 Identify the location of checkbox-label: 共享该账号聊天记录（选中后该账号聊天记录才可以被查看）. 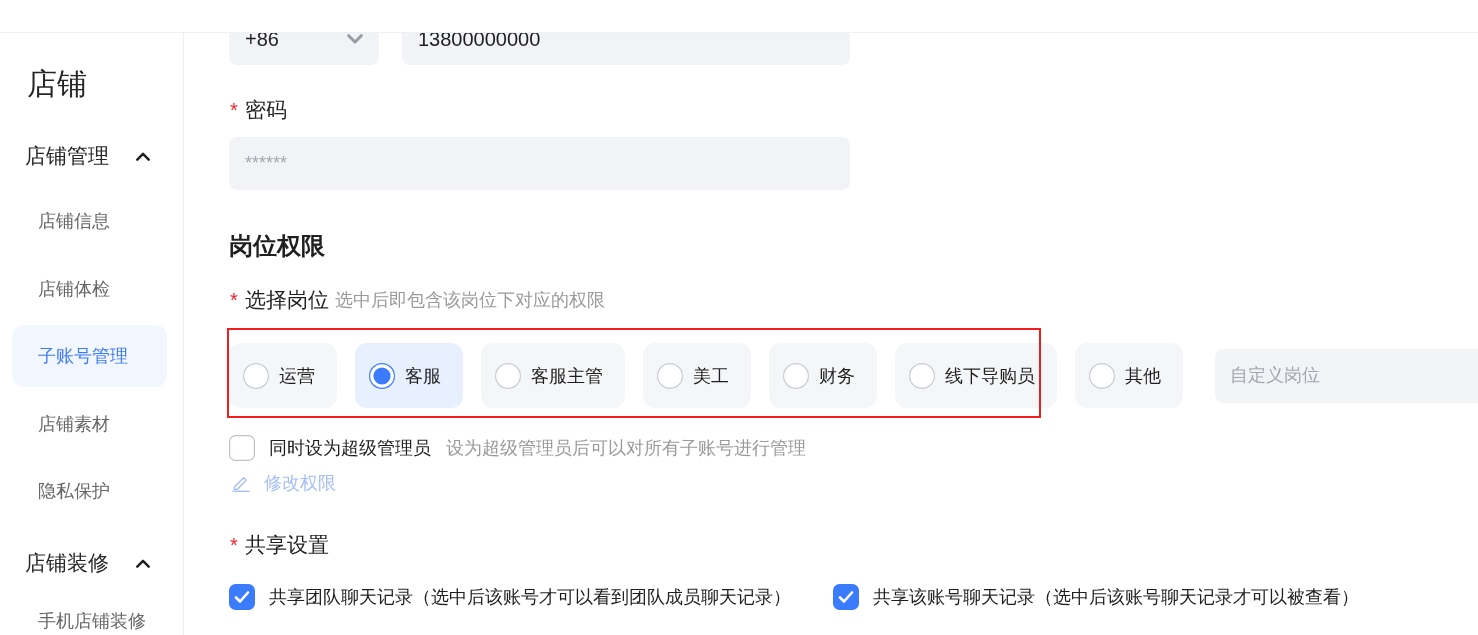
(1116, 597).